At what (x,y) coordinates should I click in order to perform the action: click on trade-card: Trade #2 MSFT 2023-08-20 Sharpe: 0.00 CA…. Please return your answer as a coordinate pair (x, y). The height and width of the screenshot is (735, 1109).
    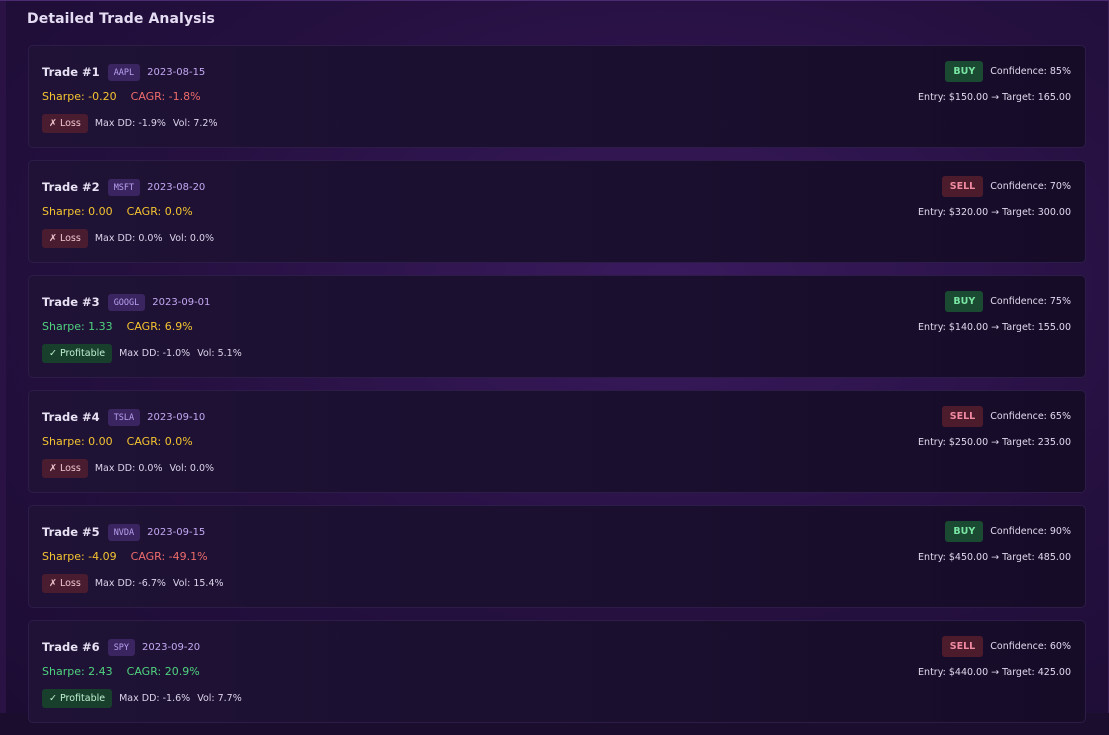
    Looking at the image, I should click on (557, 211).